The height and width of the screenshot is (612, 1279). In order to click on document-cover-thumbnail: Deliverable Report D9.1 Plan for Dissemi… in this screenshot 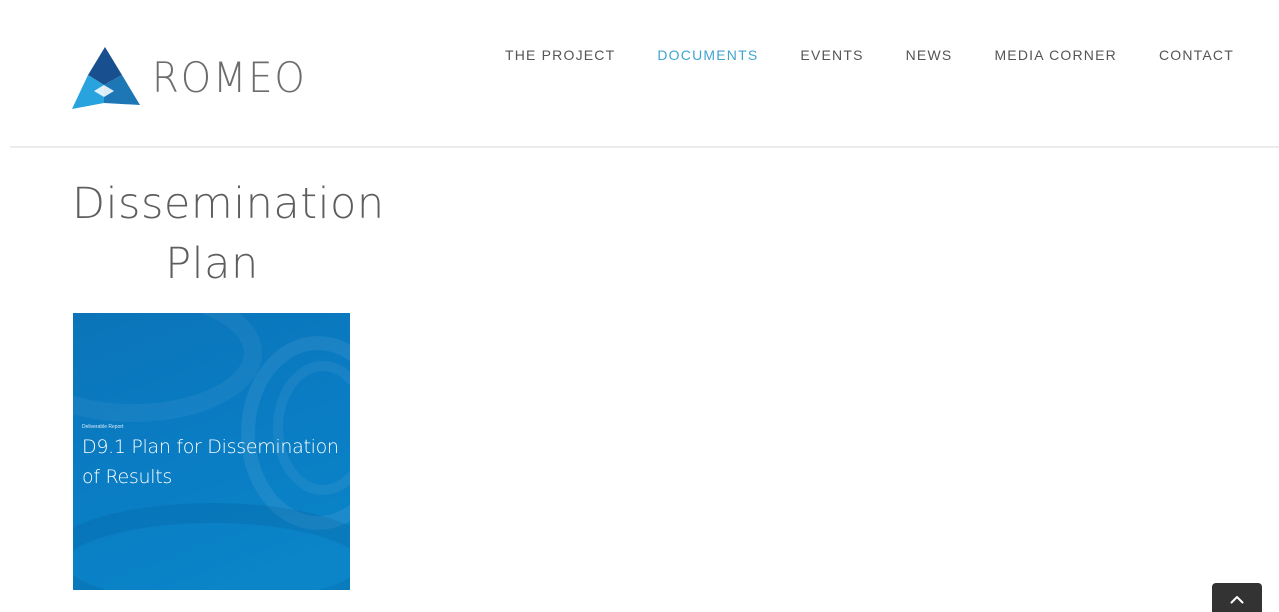, I will do `click(211, 451)`.